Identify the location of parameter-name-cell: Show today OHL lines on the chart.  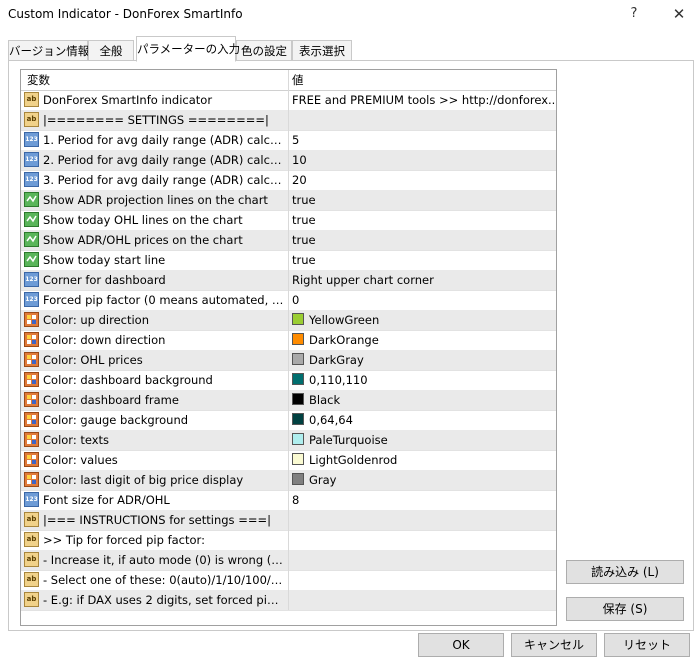
(155, 220).